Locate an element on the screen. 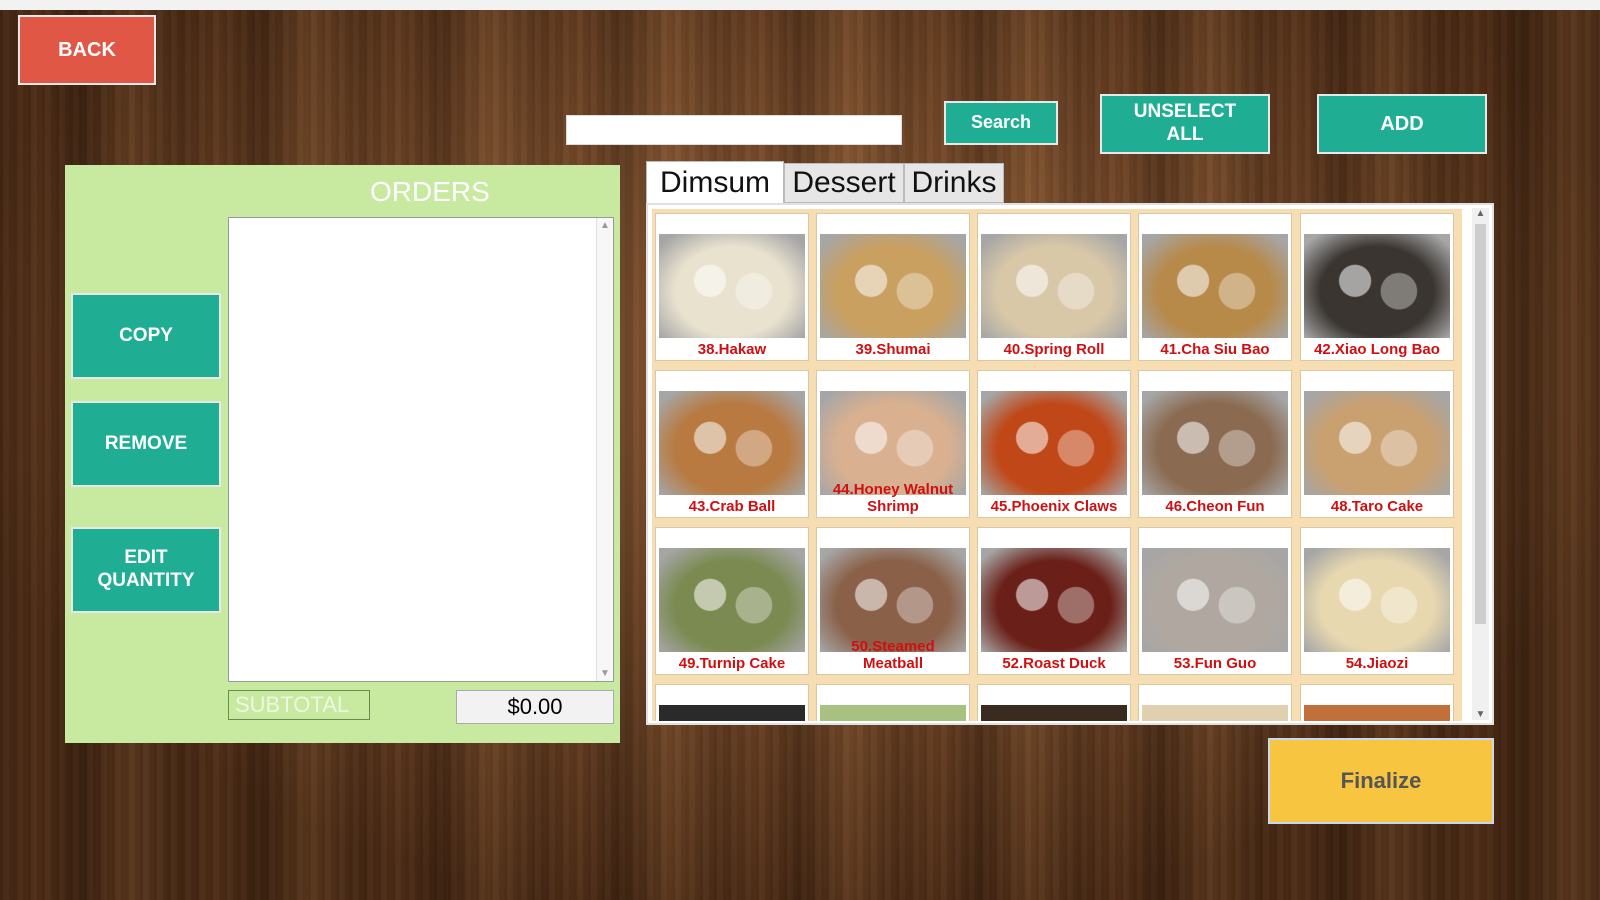 Image resolution: width=1600 pixels, height=900 pixels. har-gow-icon is located at coordinates (732, 286).